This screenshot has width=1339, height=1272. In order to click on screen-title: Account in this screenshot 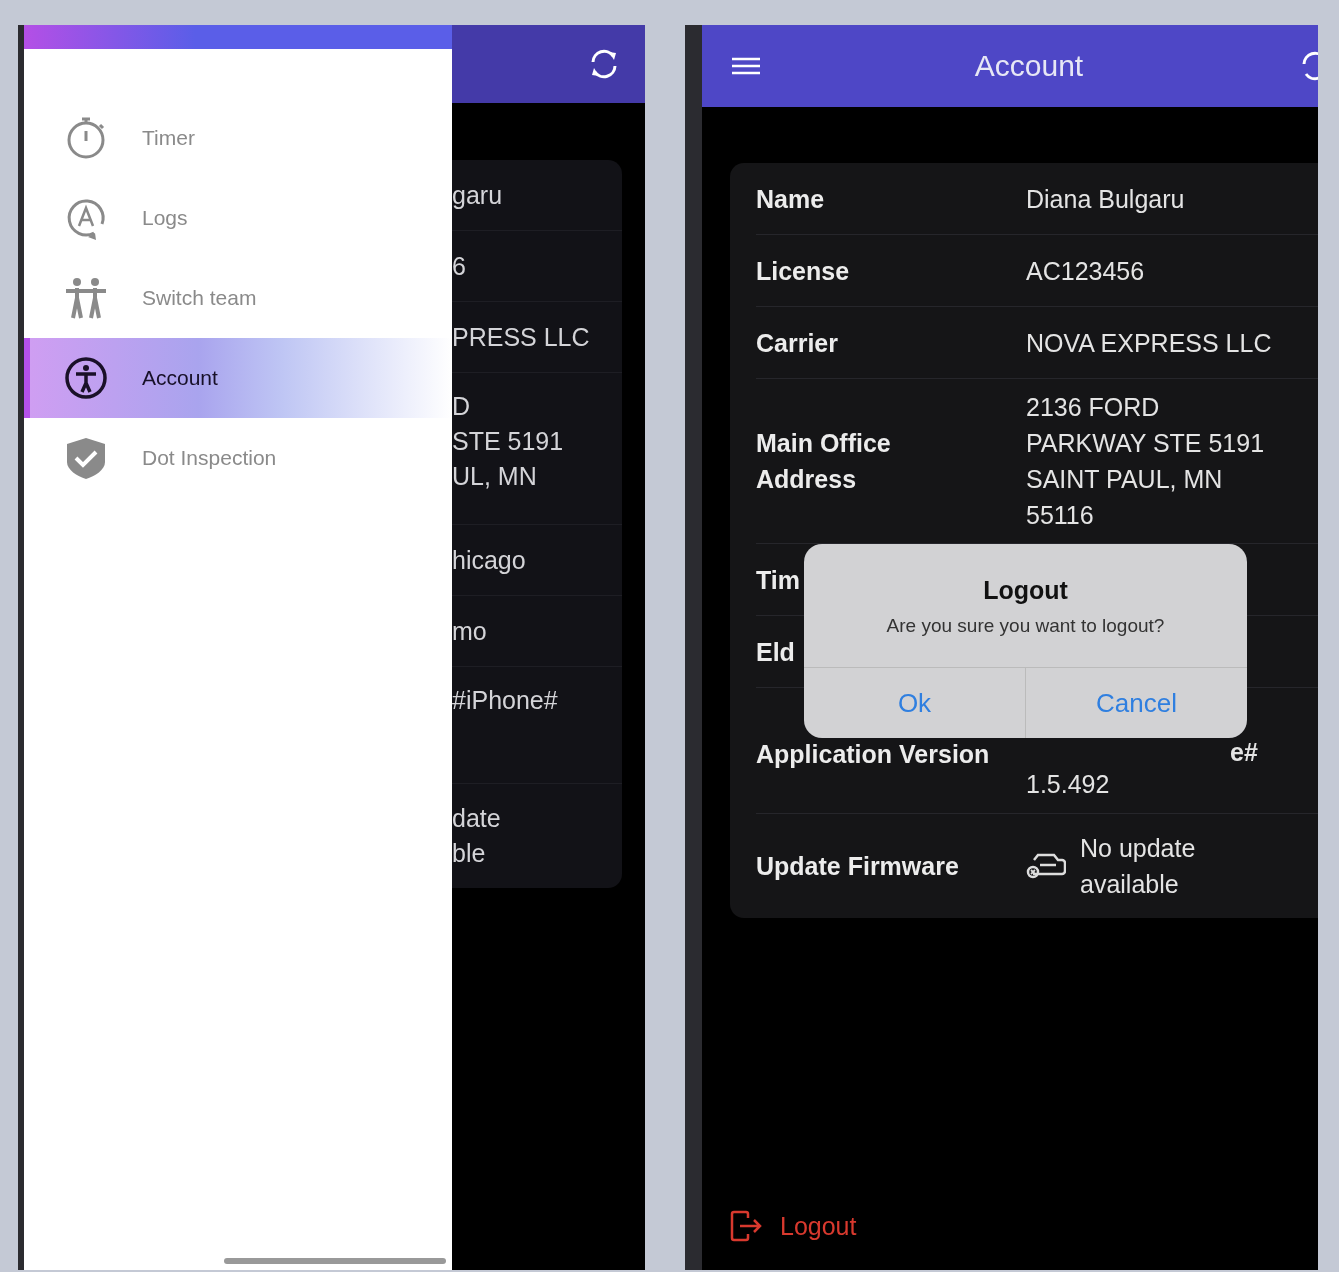, I will do `click(1029, 66)`.